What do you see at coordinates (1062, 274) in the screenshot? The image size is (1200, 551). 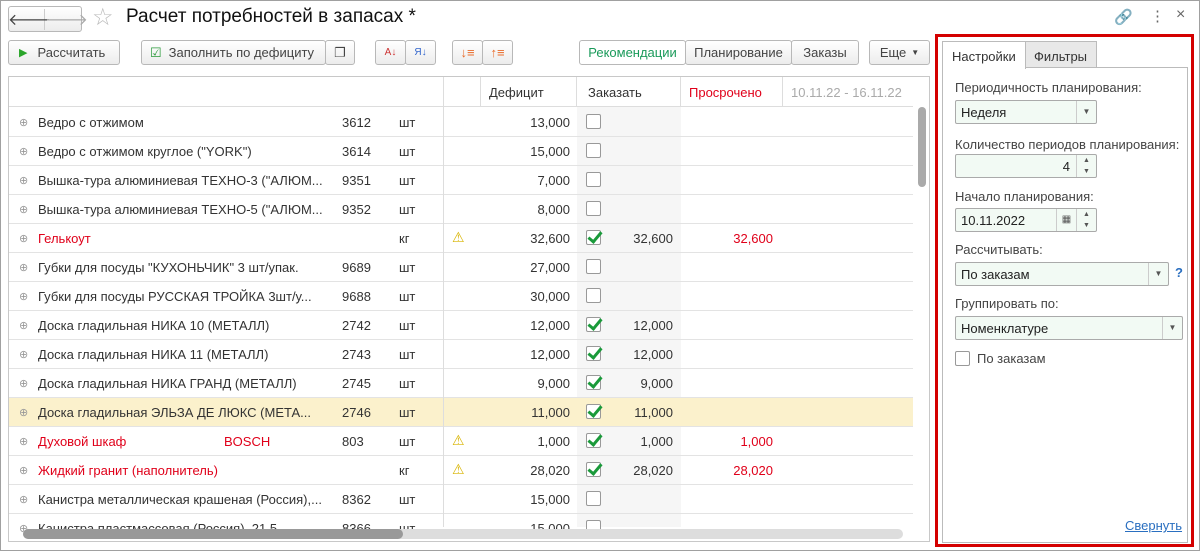 I see `calc-select: По заказам ▼` at bounding box center [1062, 274].